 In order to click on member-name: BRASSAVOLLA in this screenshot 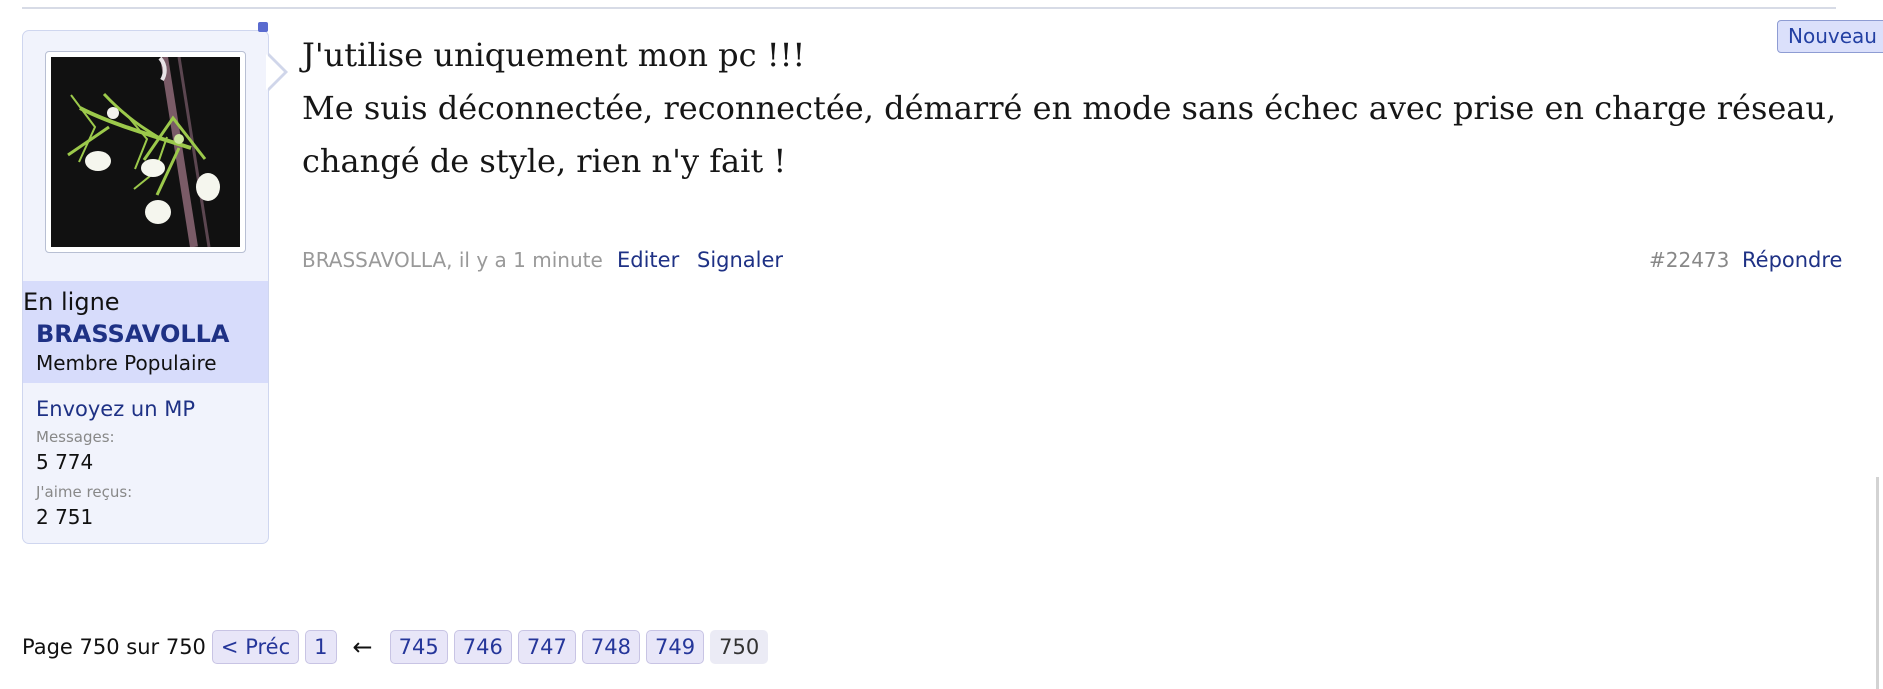, I will do `click(133, 334)`.